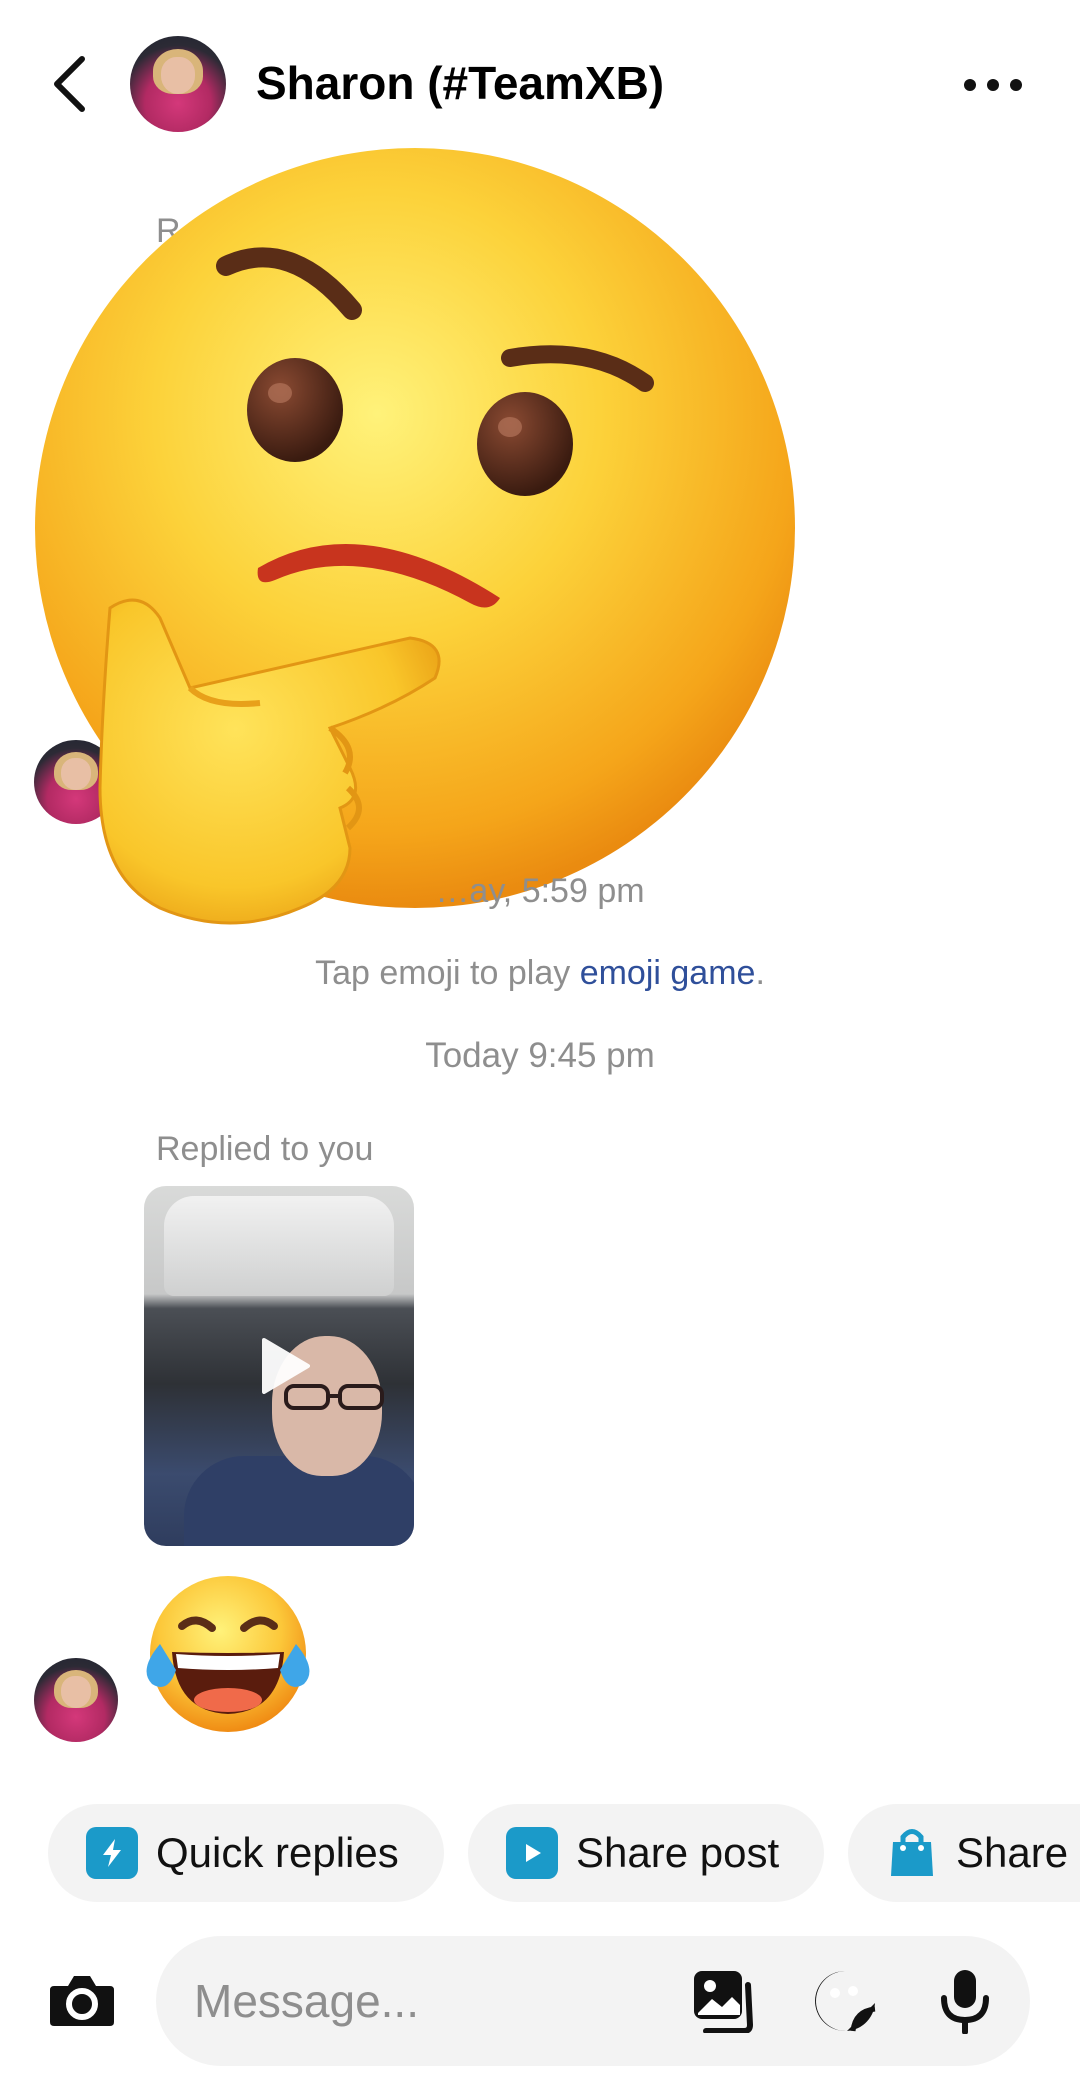 This screenshot has width=1080, height=2092. I want to click on microphone-icon, so click(965, 2002).